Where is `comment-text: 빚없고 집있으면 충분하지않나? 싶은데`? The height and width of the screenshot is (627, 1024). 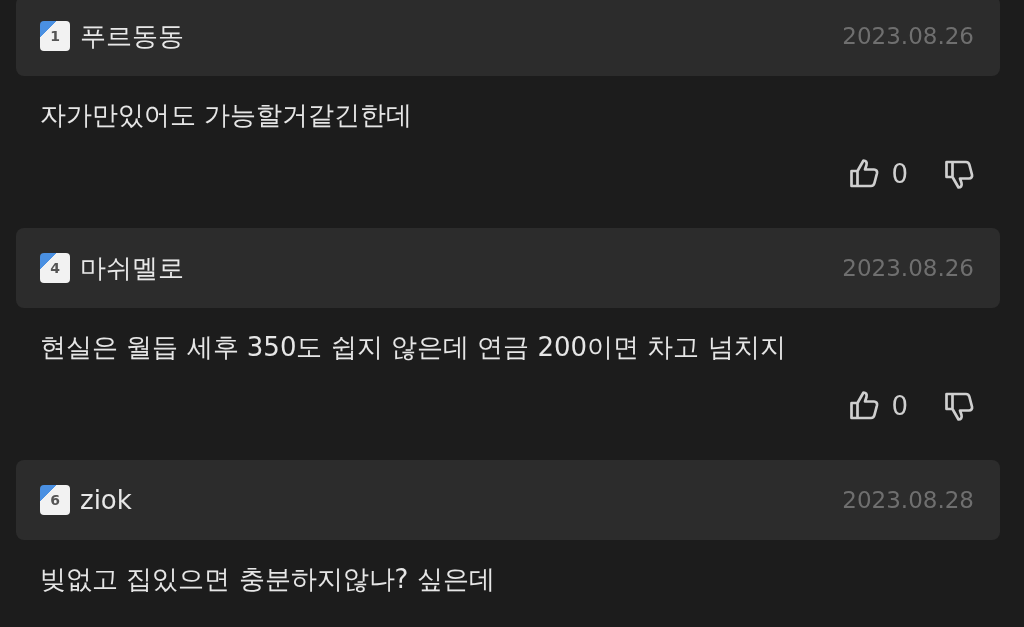 comment-text: 빚없고 집있으면 충분하지않나? 싶은데 is located at coordinates (267, 579).